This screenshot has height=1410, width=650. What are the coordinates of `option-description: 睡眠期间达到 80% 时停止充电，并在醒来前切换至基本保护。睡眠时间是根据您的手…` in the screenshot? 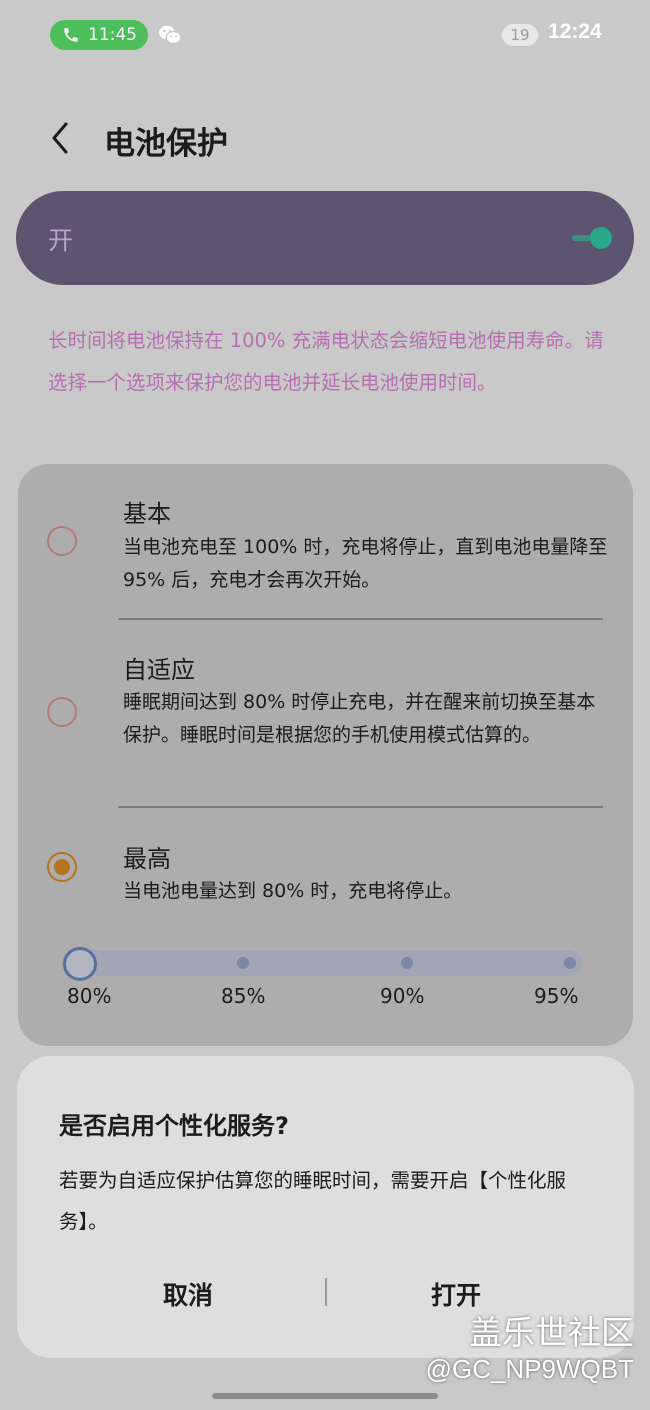 It's located at (359, 718).